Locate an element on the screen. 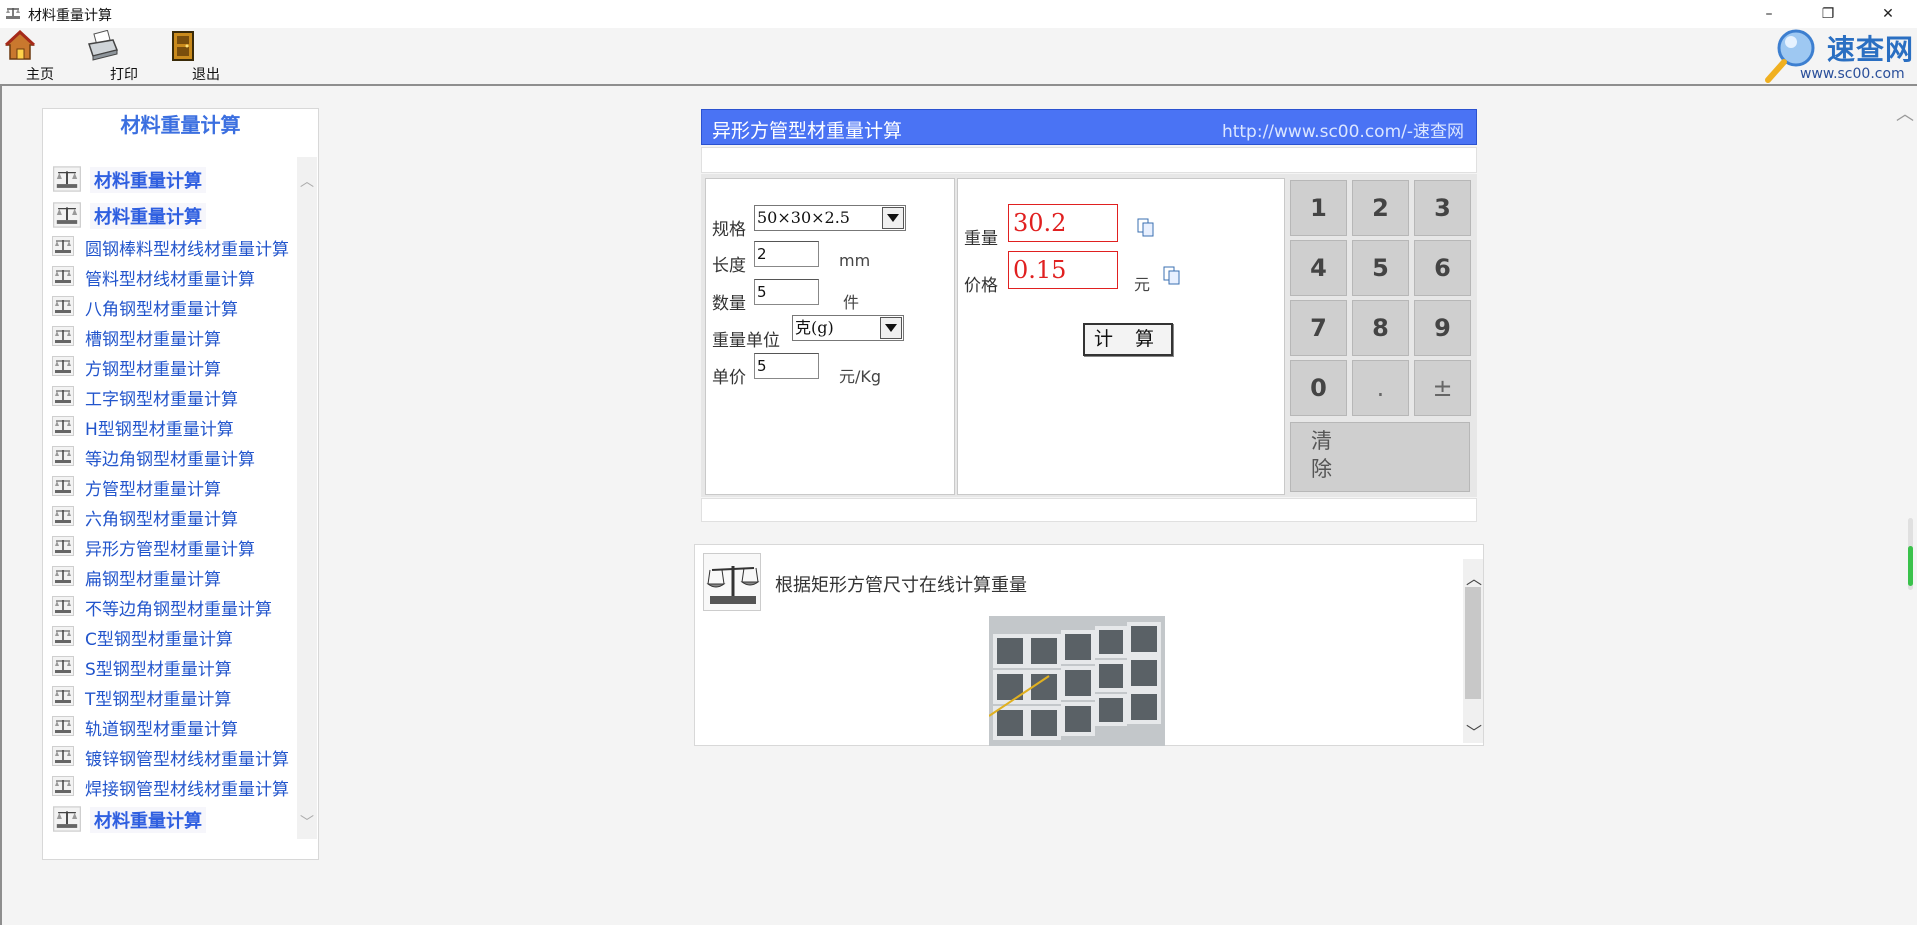  steel-tube-photo is located at coordinates (1077, 681).